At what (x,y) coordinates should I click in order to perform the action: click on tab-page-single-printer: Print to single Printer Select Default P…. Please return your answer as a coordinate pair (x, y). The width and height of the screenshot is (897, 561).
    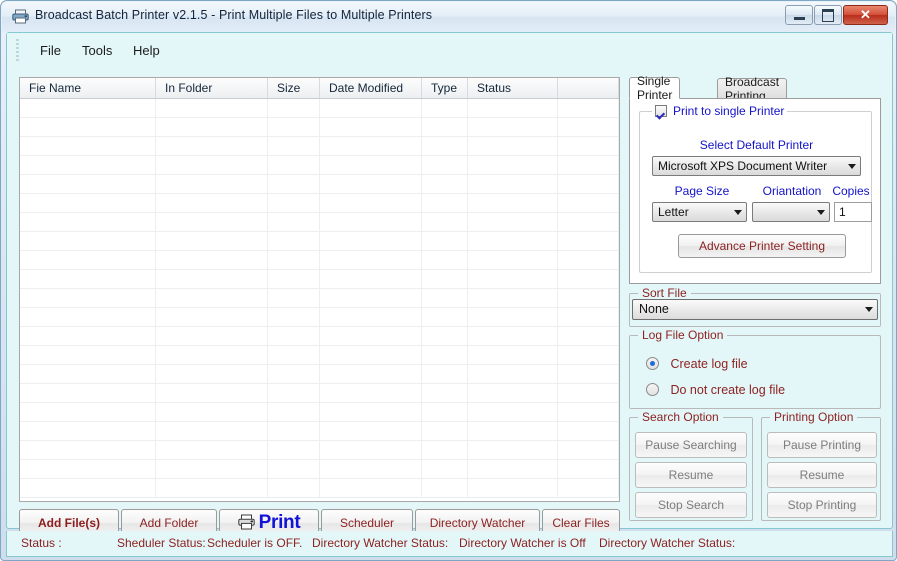
    Looking at the image, I should click on (755, 191).